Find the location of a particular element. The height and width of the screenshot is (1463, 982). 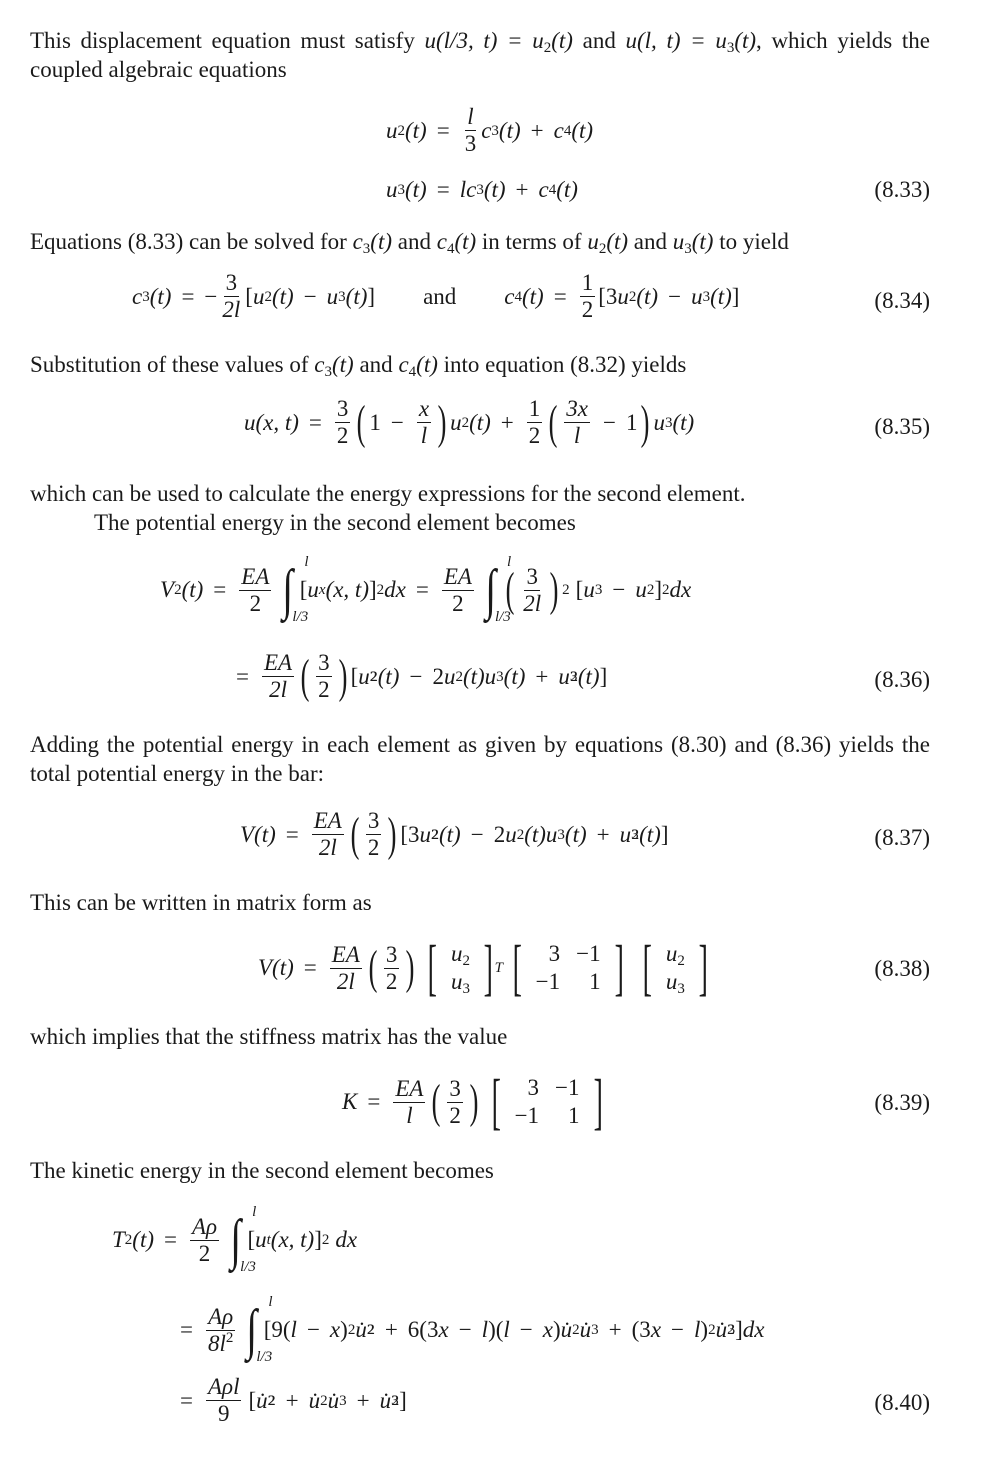

equation-number: (8.38) is located at coordinates (902, 968).